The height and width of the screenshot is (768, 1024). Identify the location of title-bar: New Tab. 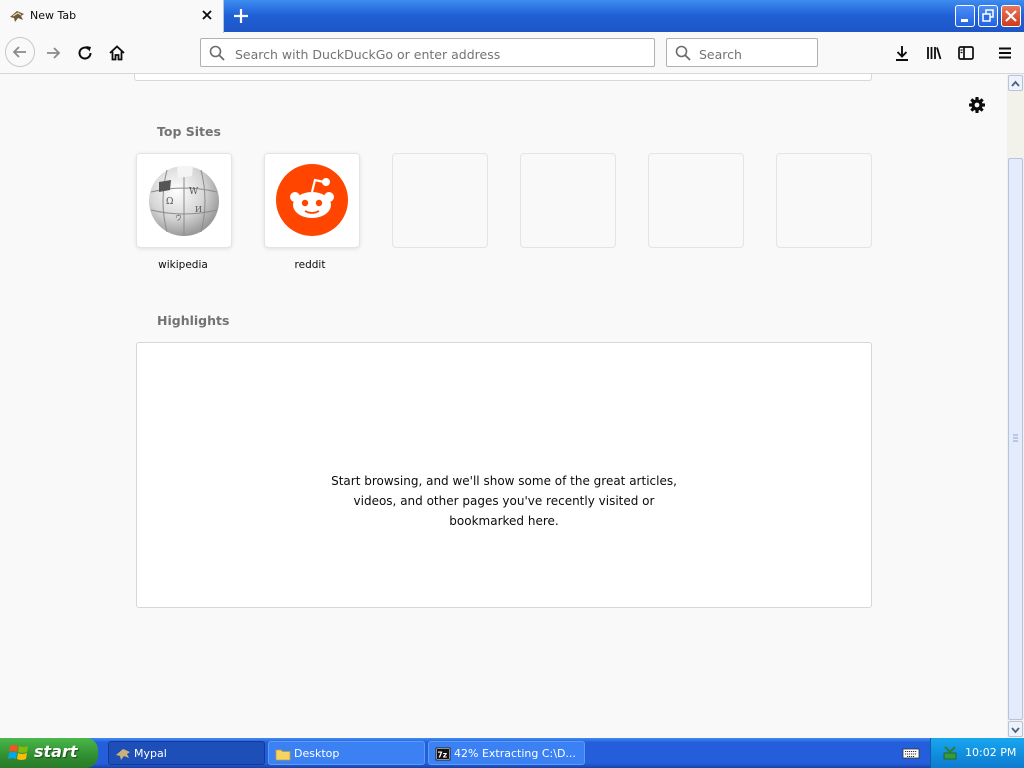
(512, 16).